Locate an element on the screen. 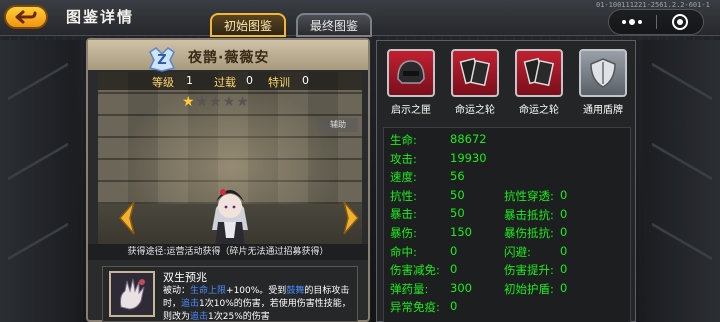 The image size is (720, 322). stat-row: 命中: 0 is located at coordinates (450, 253).